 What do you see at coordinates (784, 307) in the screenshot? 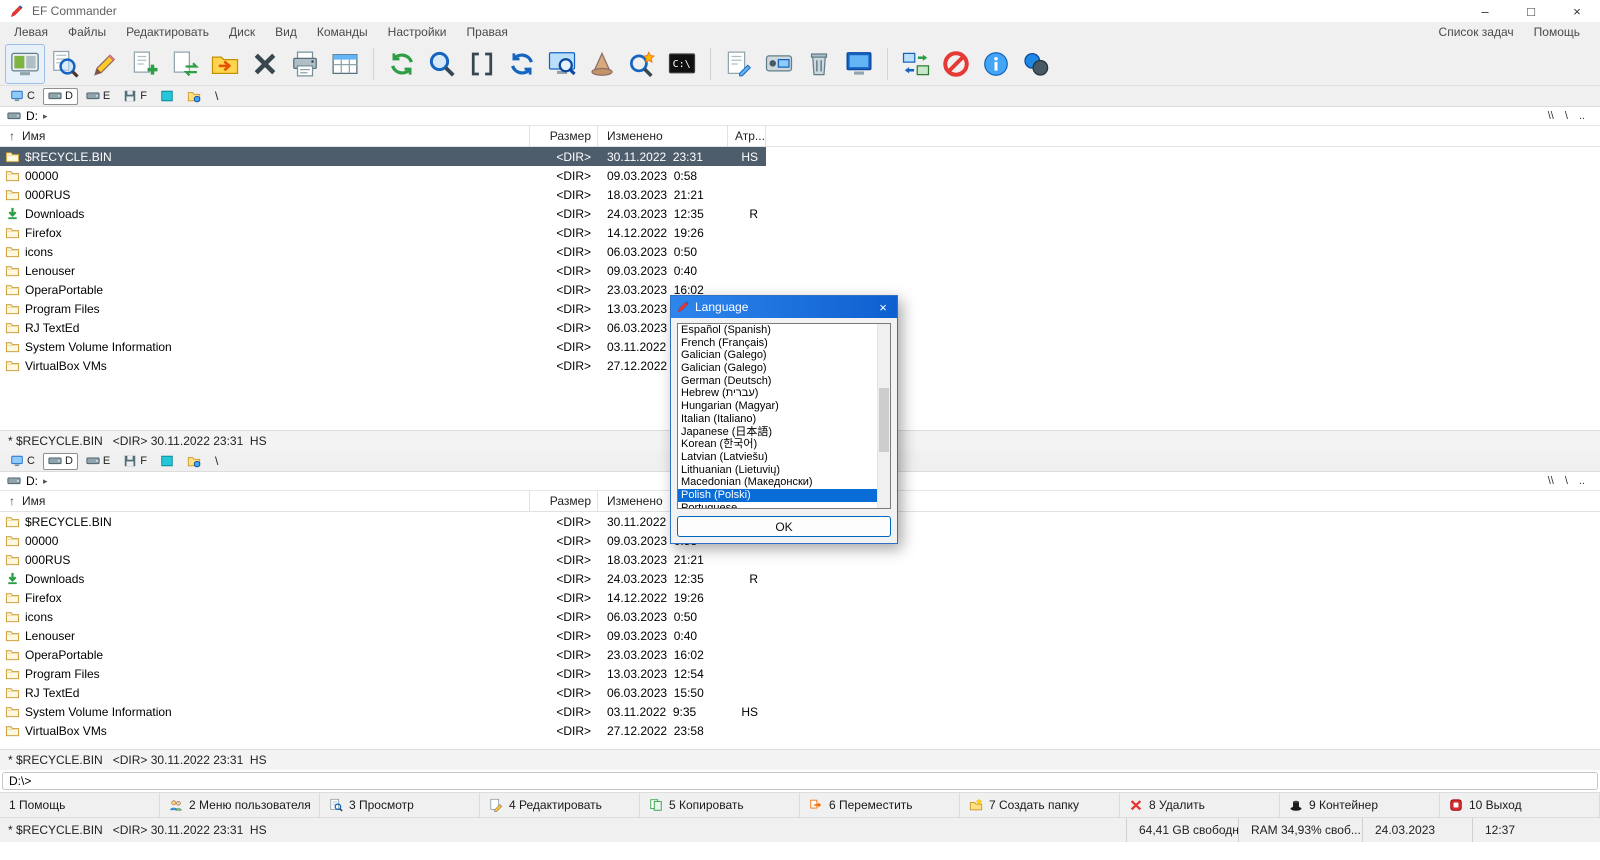
I see `dialog-title-bar: Language ×` at bounding box center [784, 307].